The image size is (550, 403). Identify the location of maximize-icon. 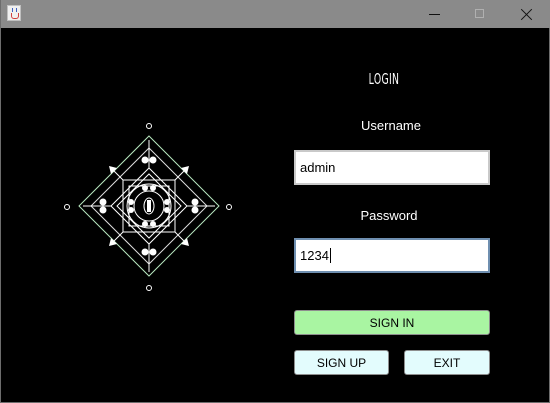
(480, 14).